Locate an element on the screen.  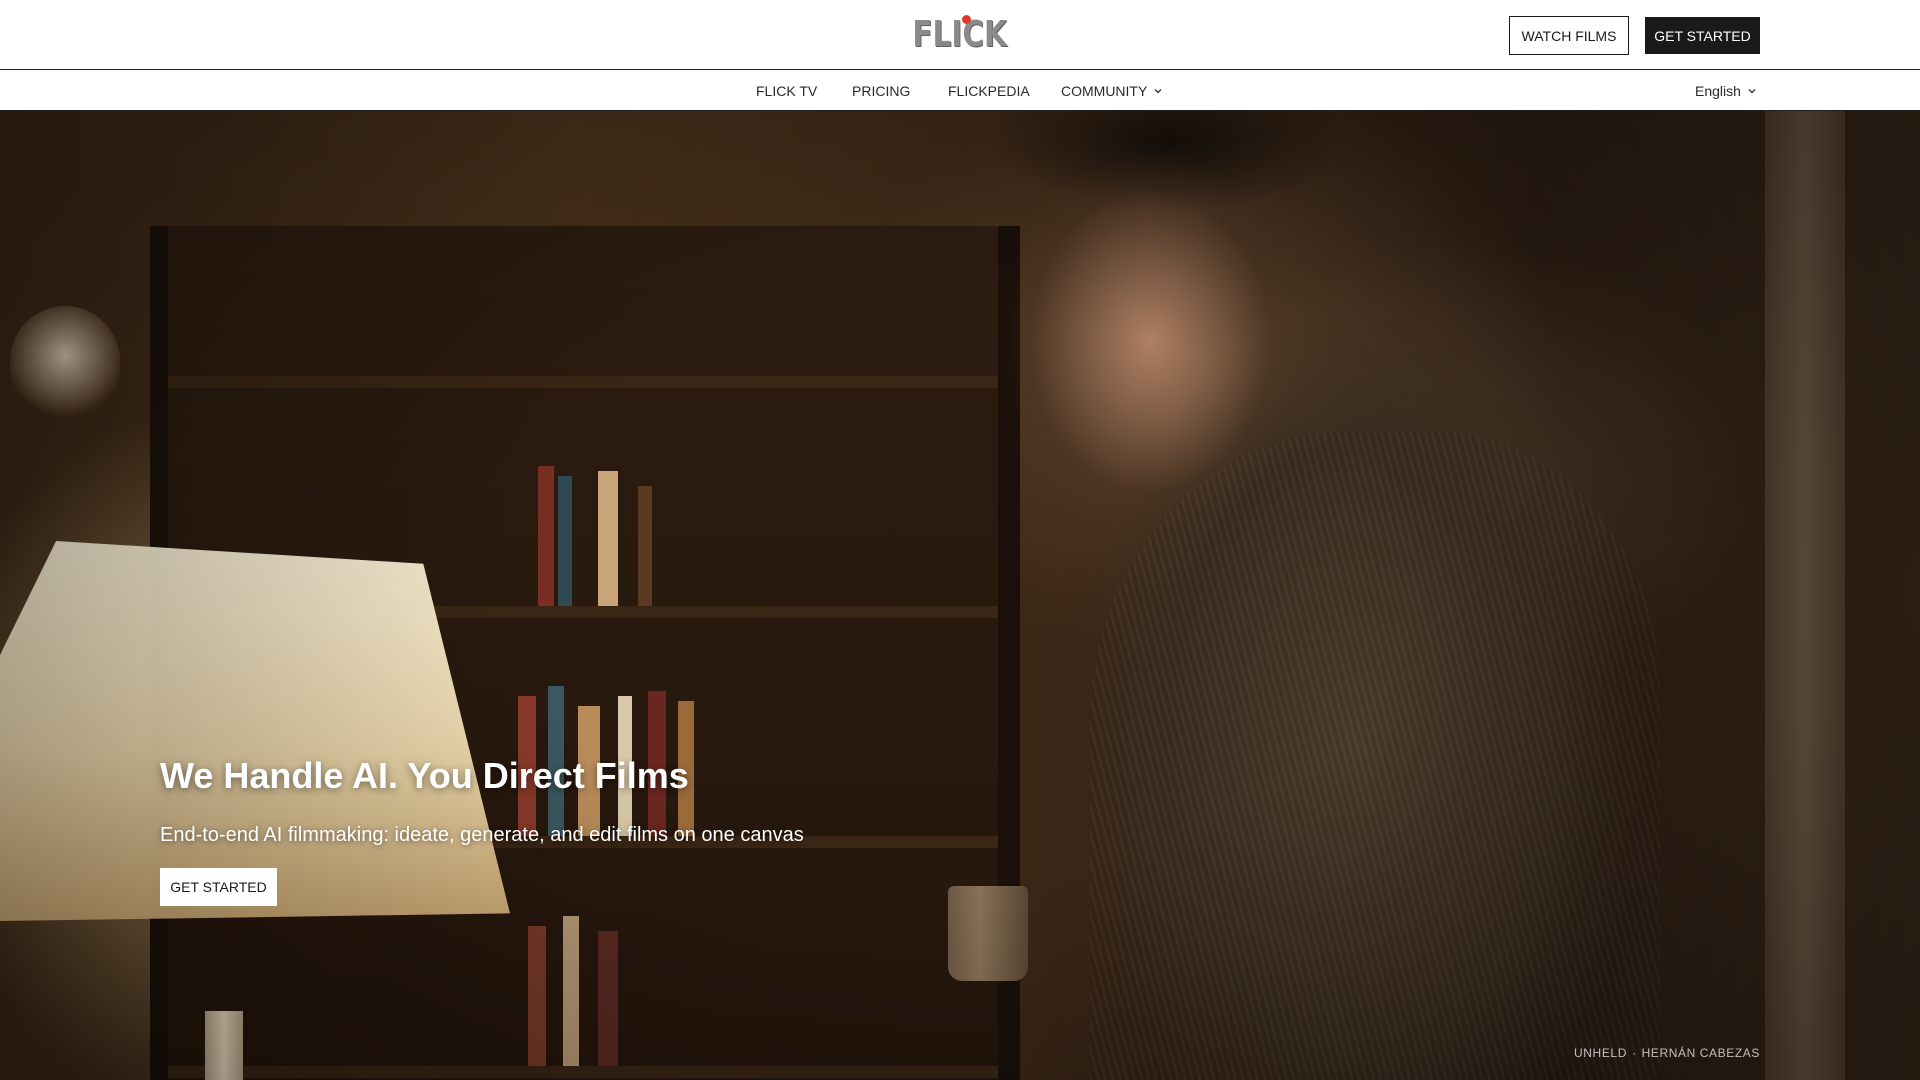
credit-author: HERNÁN CABEZAS is located at coordinates (1700, 1053).